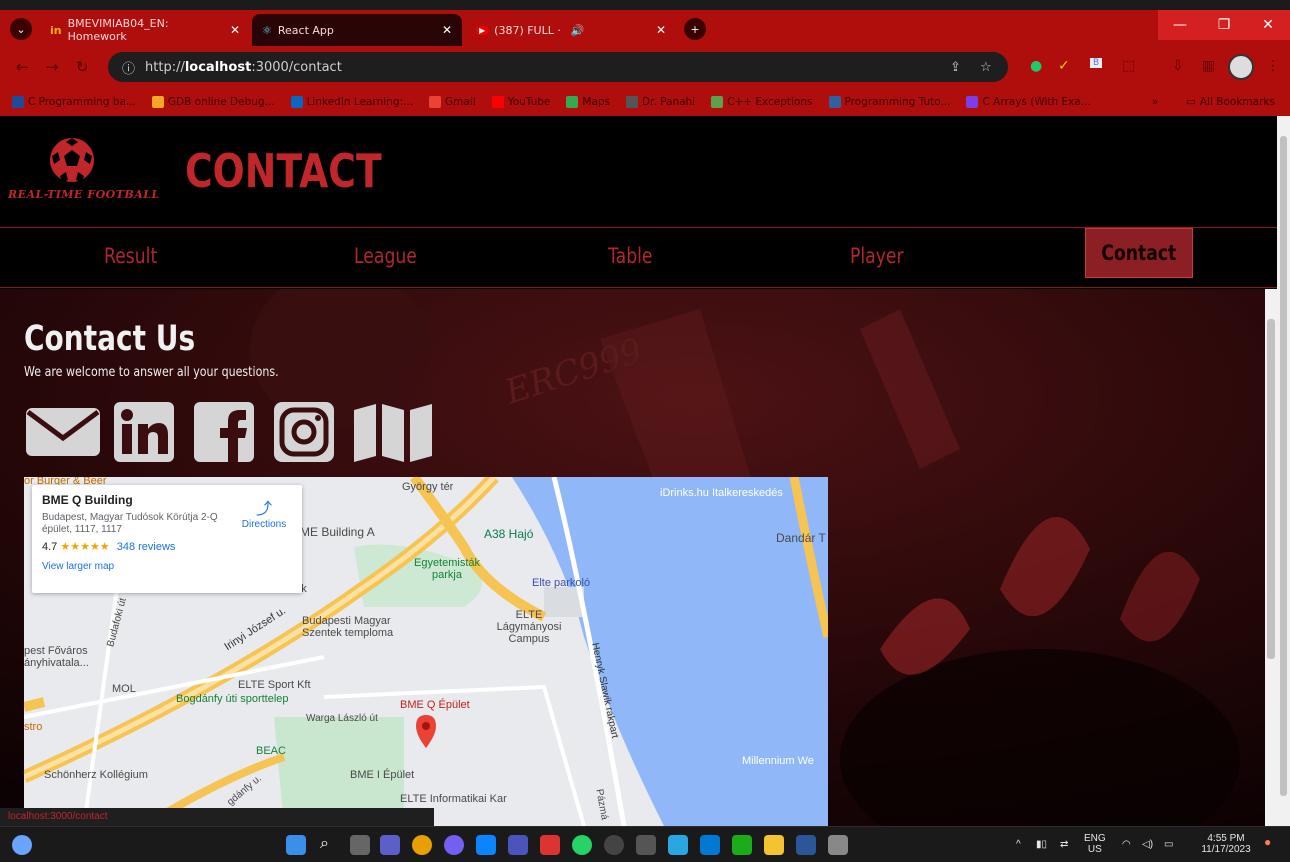 The width and height of the screenshot is (1290, 862). What do you see at coordinates (1180, 25) in the screenshot?
I see `minimize-button: —` at bounding box center [1180, 25].